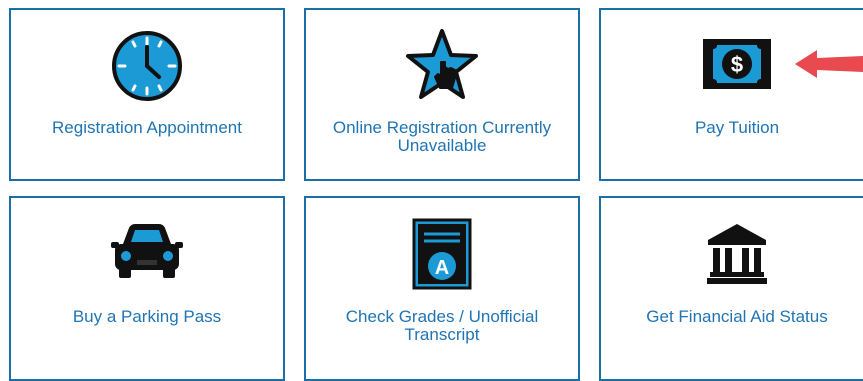 Image resolution: width=863 pixels, height=381 pixels. What do you see at coordinates (737, 254) in the screenshot?
I see `bank-icon` at bounding box center [737, 254].